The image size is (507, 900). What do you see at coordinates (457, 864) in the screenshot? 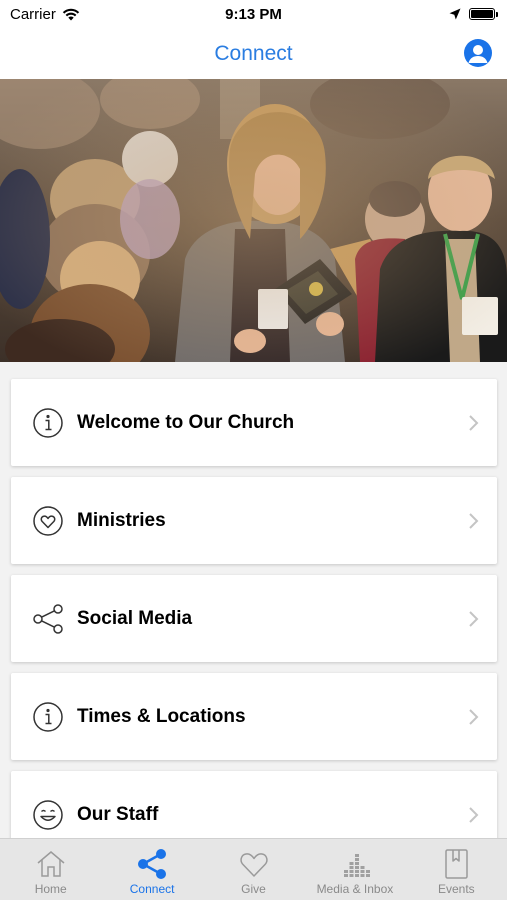
I see `bookmark-book-icon` at bounding box center [457, 864].